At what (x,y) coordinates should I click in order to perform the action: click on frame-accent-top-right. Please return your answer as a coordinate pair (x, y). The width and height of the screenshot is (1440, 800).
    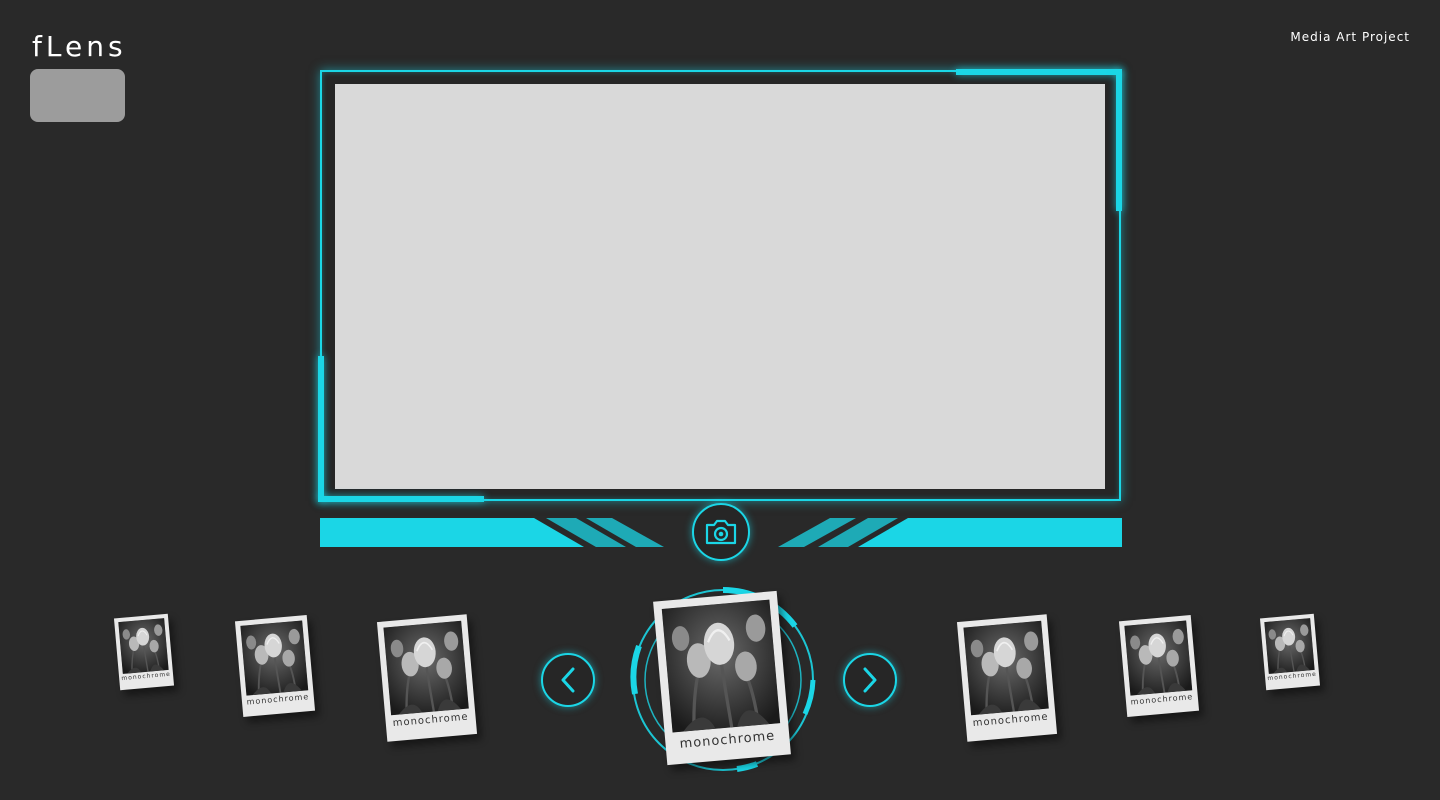
    Looking at the image, I should click on (1039, 72).